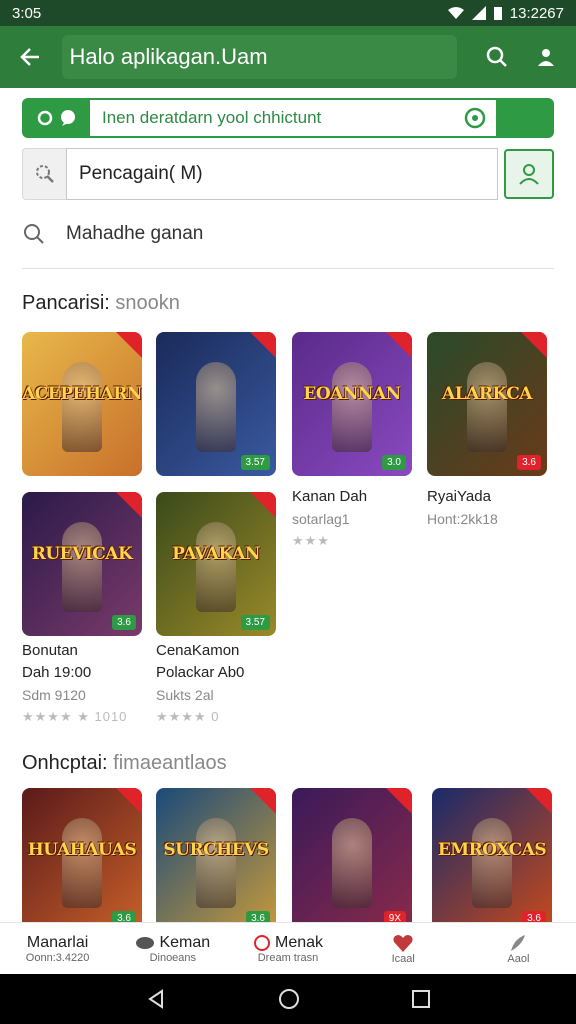 The height and width of the screenshot is (1024, 576). I want to click on app-title-text: Halo aplikagan.Uam, so click(168, 56).